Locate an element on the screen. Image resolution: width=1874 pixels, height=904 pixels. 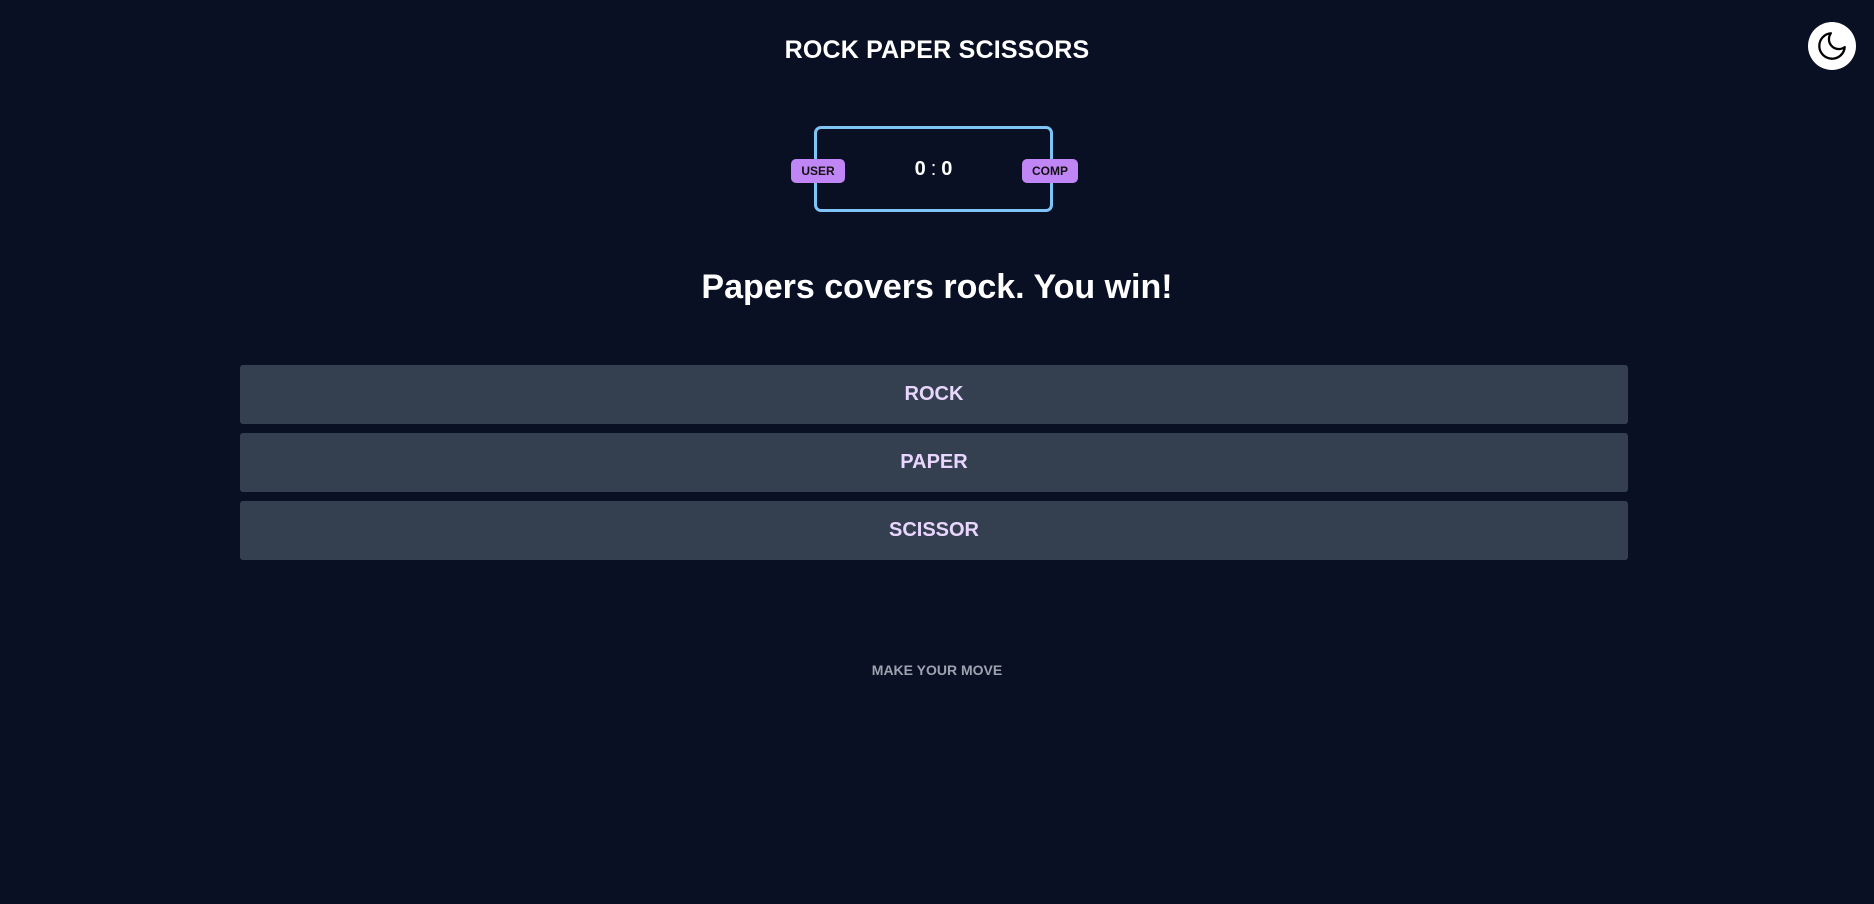
comp-score: 0 is located at coordinates (947, 168).